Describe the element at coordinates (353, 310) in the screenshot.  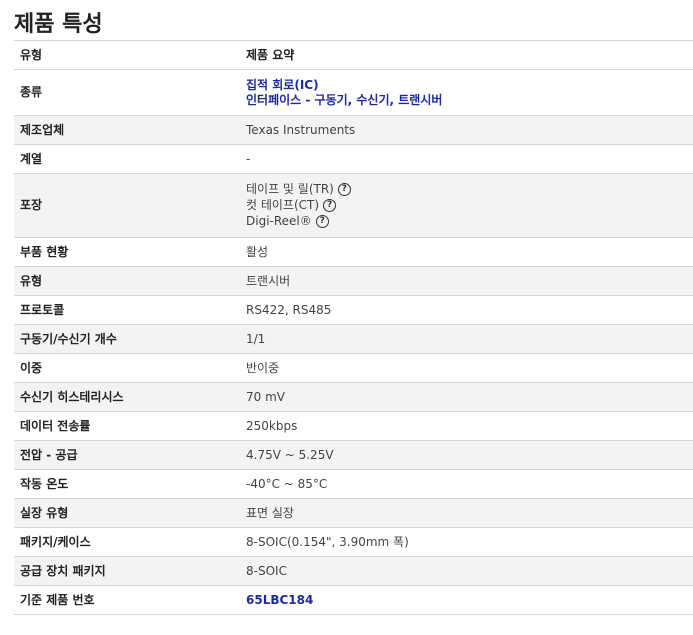
I see `row-protocol: 프로토콜 RS422, RS485` at that location.